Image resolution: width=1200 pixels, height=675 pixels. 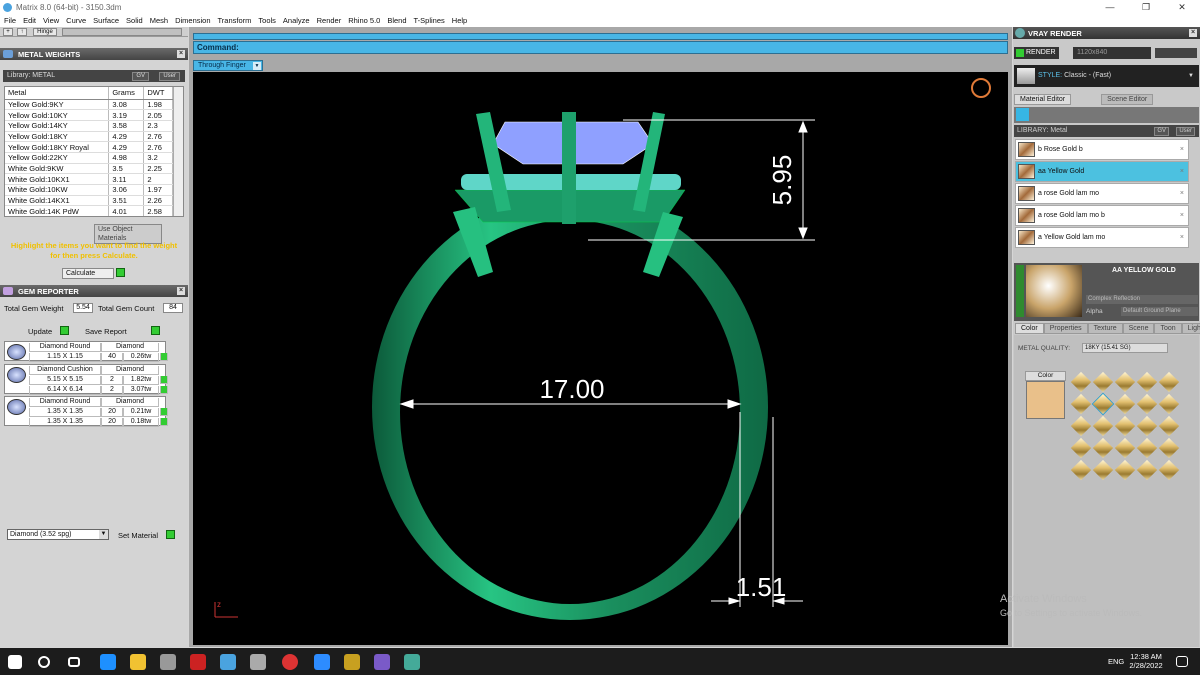 I want to click on menu-item-mesh: Mesh, so click(x=159, y=20).